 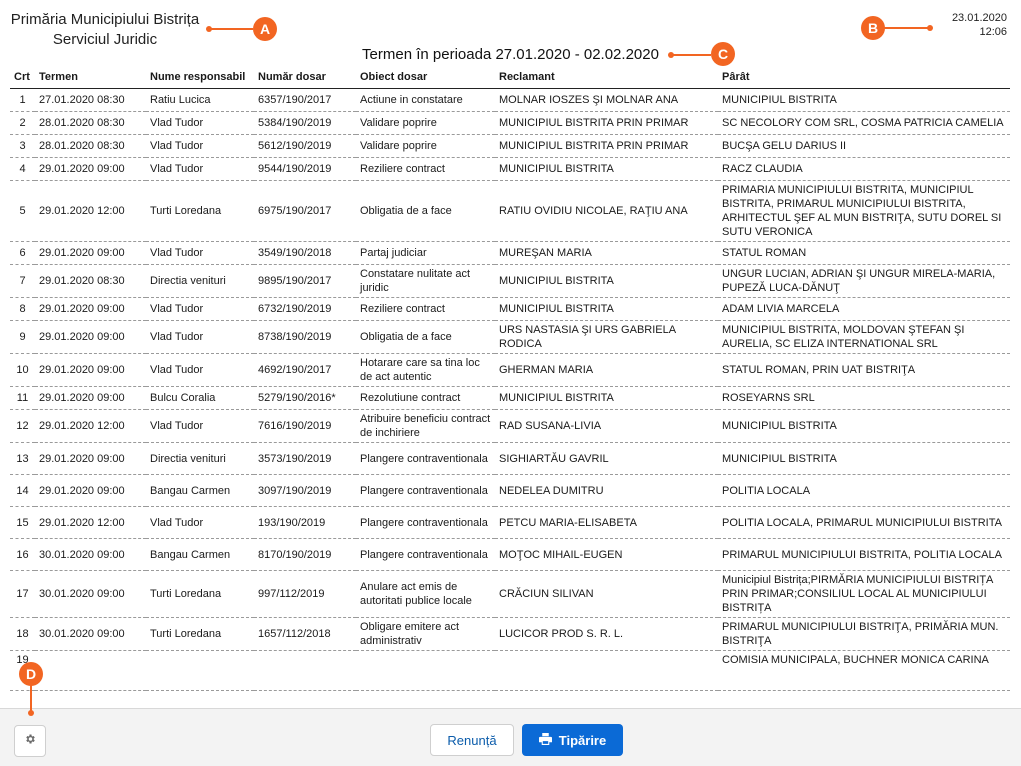 What do you see at coordinates (22, 370) in the screenshot?
I see `cell-crt: 10` at bounding box center [22, 370].